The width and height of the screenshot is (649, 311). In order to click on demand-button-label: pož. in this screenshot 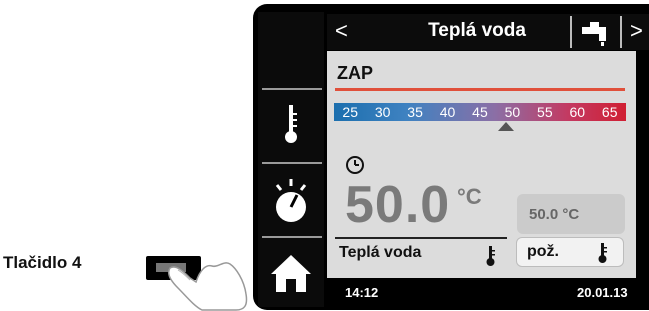, I will do `click(543, 251)`.